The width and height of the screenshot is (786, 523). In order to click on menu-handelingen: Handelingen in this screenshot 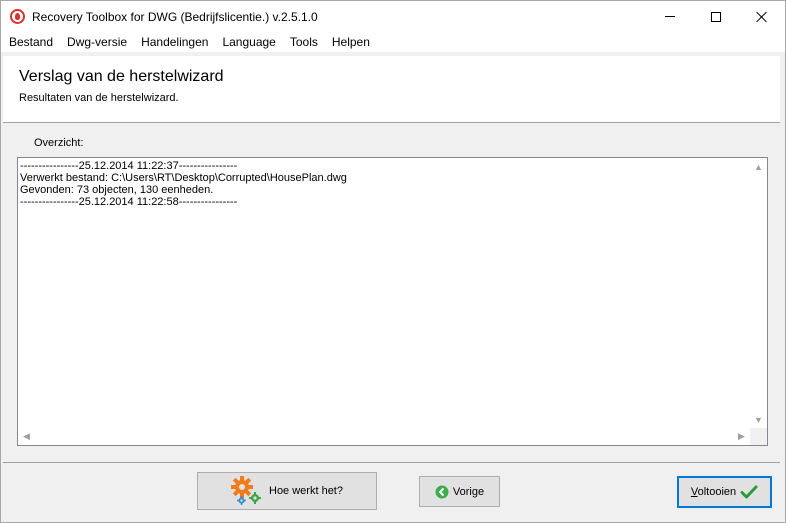, I will do `click(174, 42)`.